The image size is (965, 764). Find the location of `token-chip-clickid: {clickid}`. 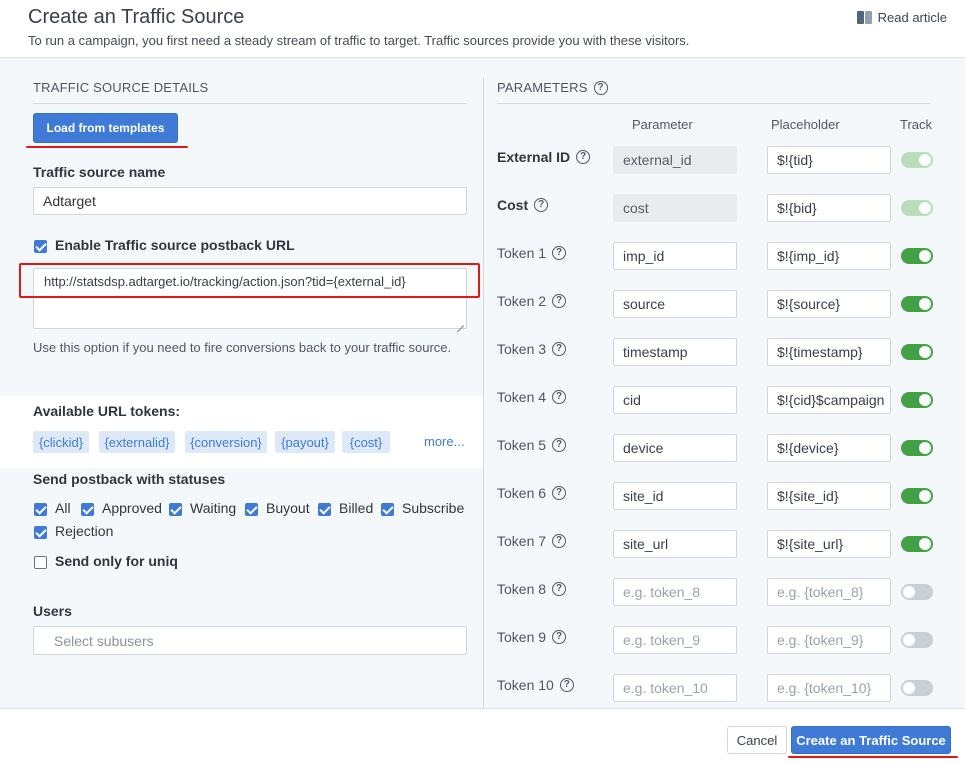

token-chip-clickid: {clickid} is located at coordinates (61, 442).